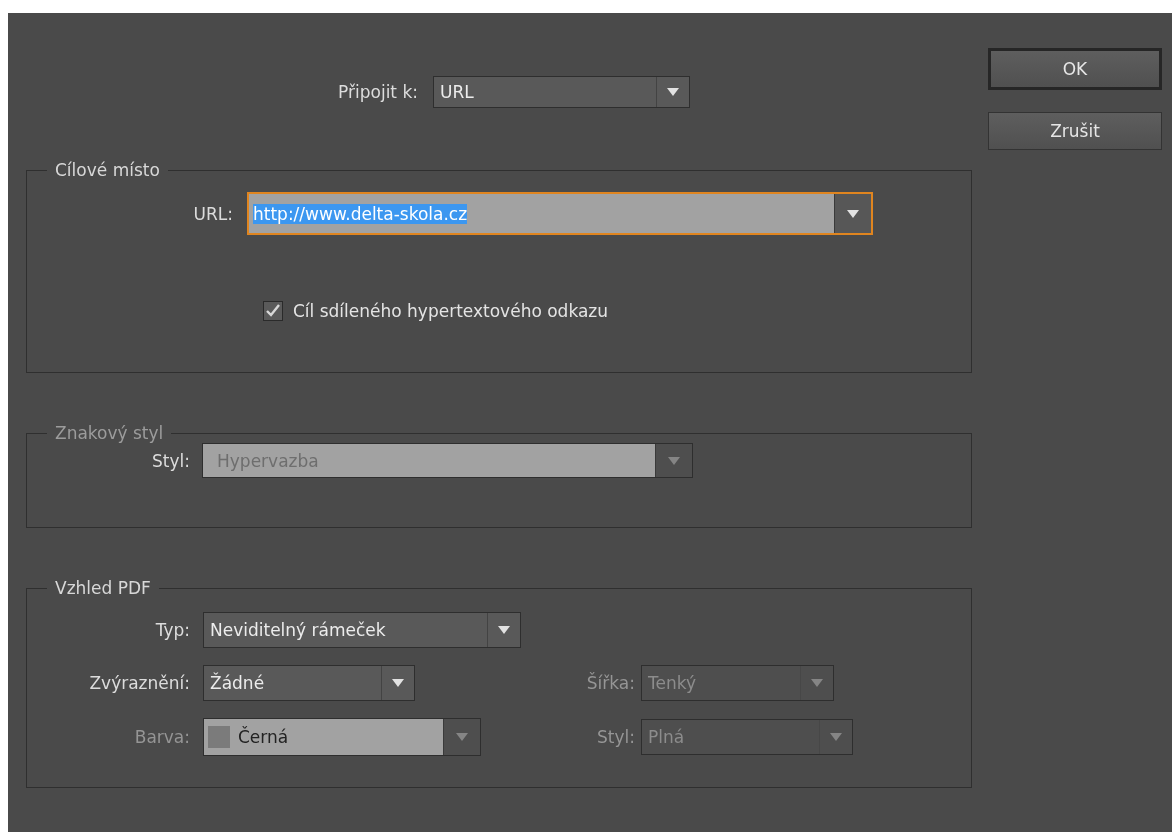  What do you see at coordinates (139, 683) in the screenshot?
I see `field-label: Zvýraznění:` at bounding box center [139, 683].